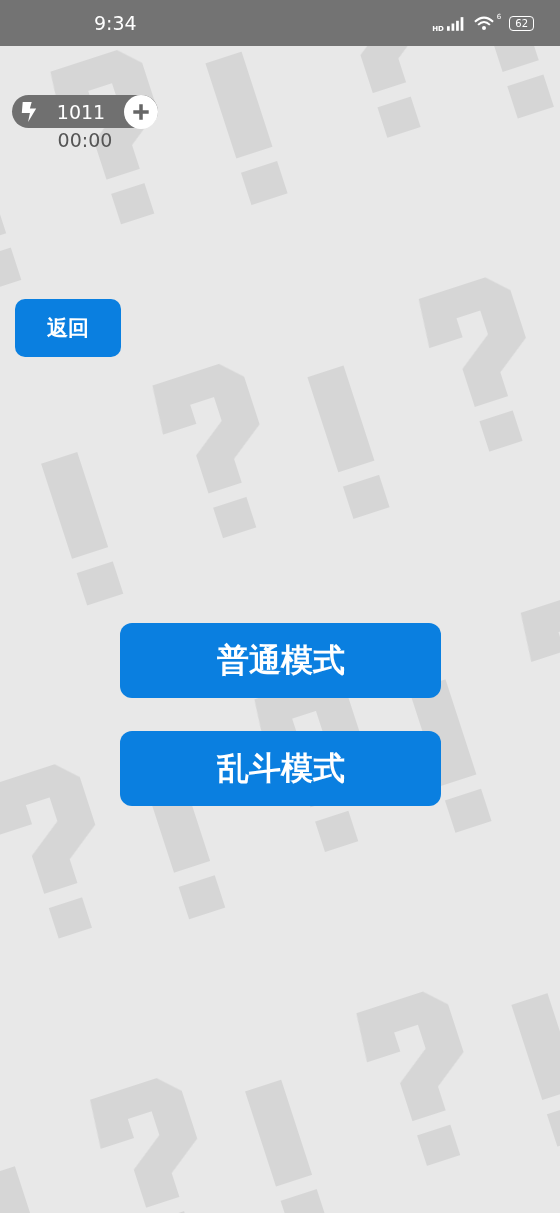 The image size is (560, 1213). What do you see at coordinates (280, 768) in the screenshot?
I see `mode-button: 乱斗模式` at bounding box center [280, 768].